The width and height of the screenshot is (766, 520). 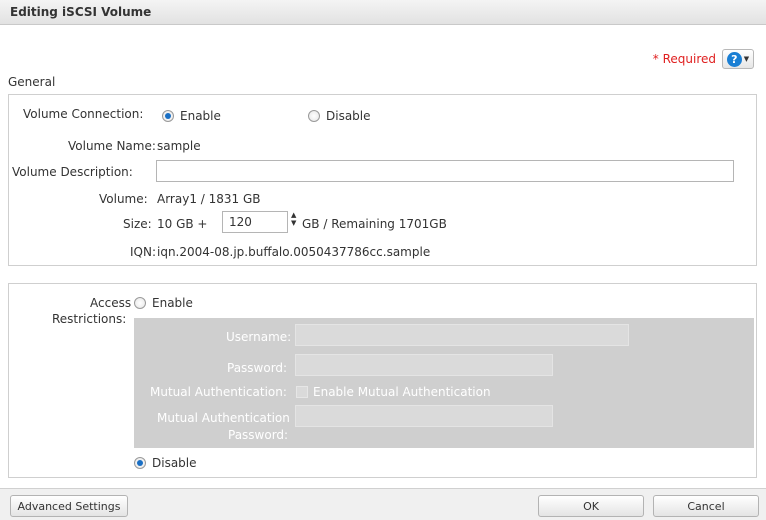 I want to click on volume-connection-label: Volume Connection:, so click(x=83, y=114).